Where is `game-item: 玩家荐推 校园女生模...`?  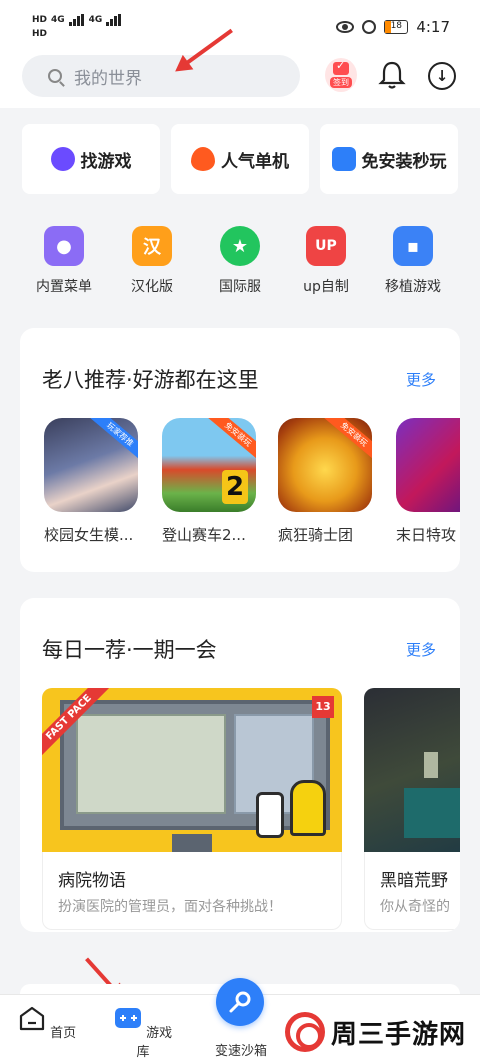
game-item: 玩家荐推 校园女生模... is located at coordinates (92, 481).